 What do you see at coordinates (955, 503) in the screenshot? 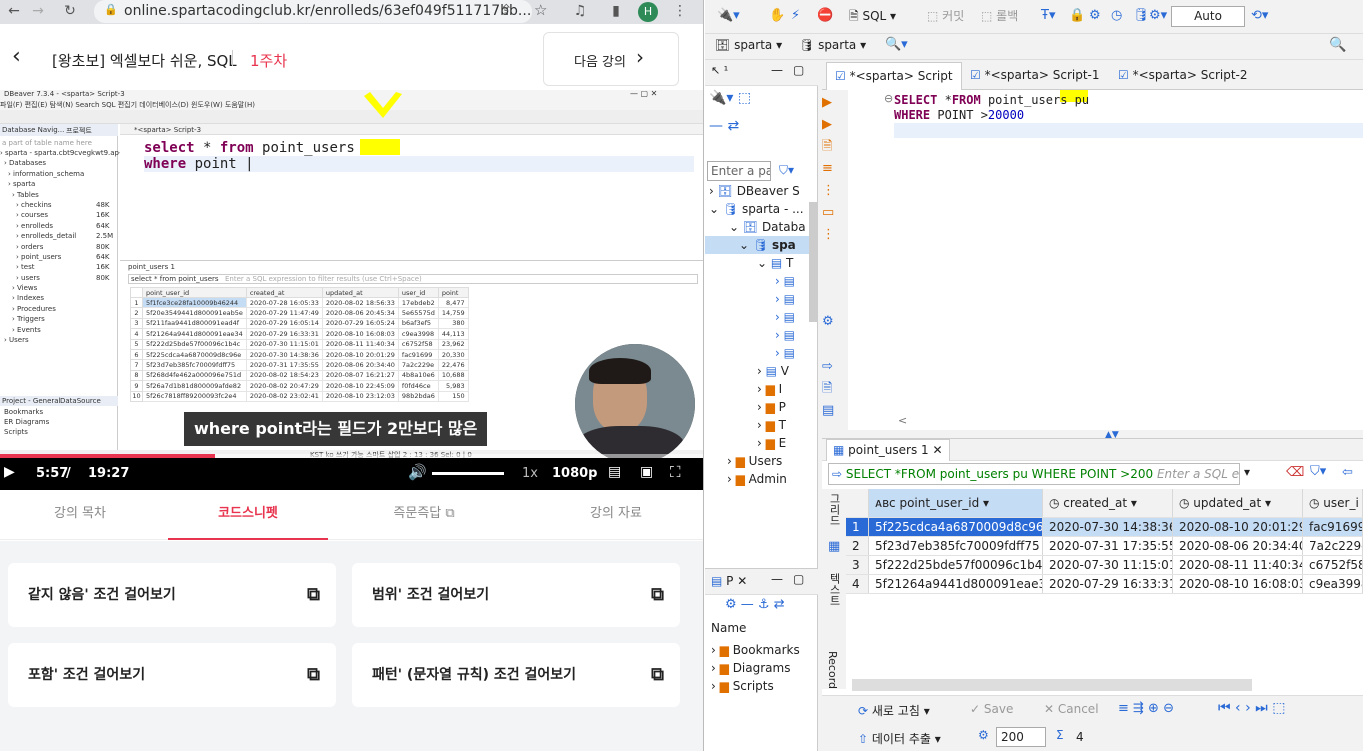
I see `column-header: ᴀʙᴄ point_user_id ▾` at bounding box center [955, 503].